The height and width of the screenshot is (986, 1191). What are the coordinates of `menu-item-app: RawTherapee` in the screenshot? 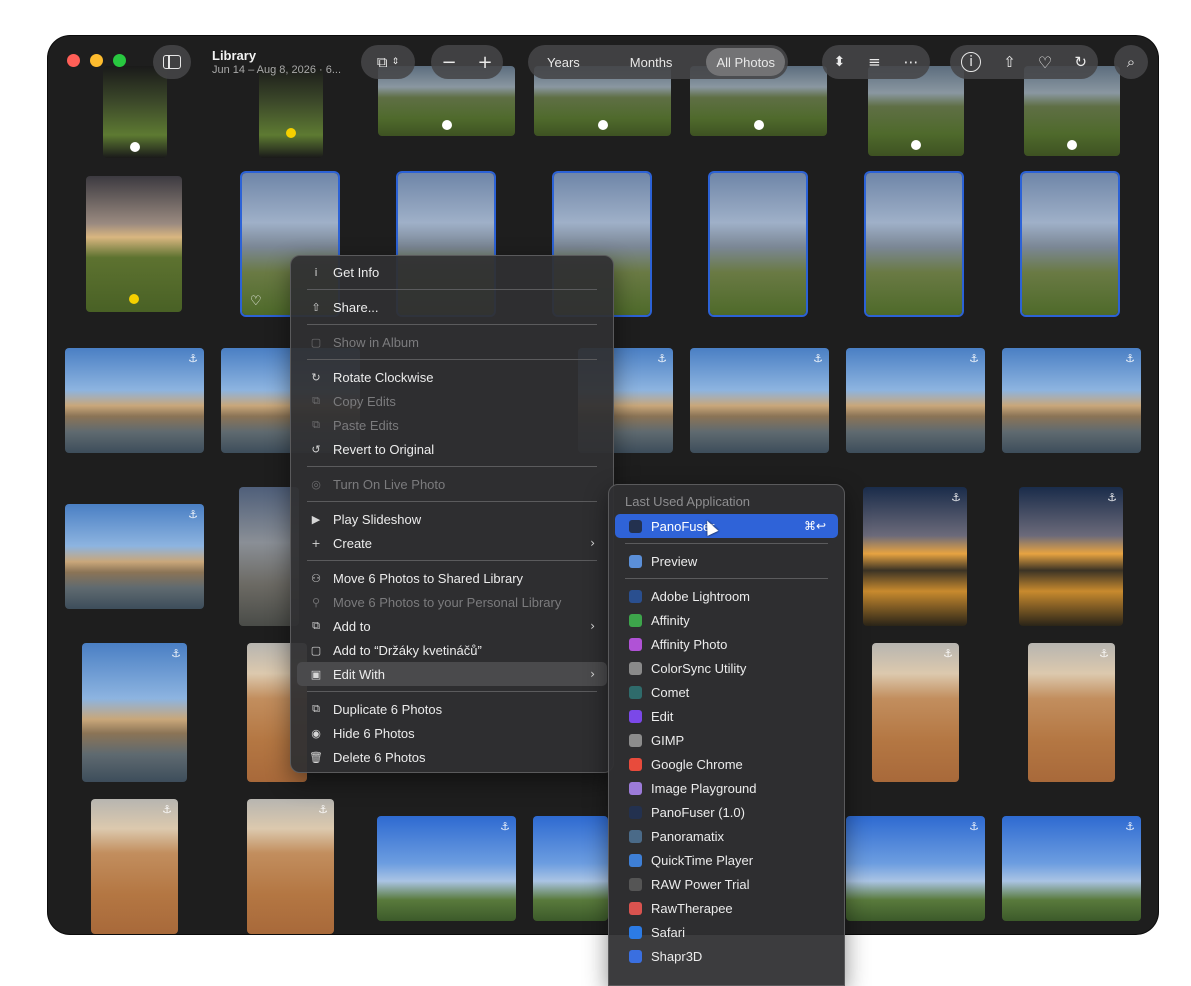 It's located at (726, 908).